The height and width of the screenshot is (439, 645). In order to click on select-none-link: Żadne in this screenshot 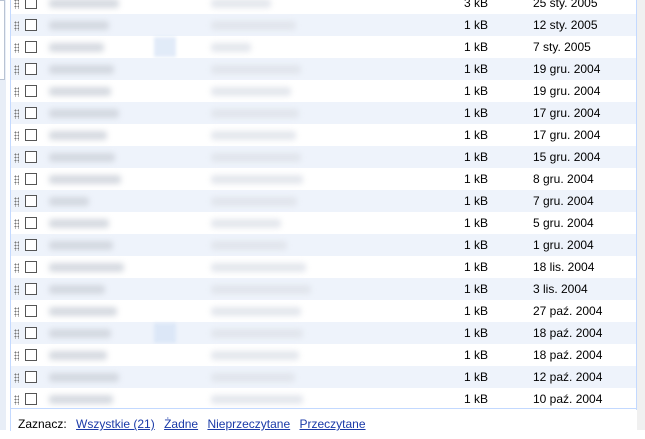, I will do `click(181, 424)`.